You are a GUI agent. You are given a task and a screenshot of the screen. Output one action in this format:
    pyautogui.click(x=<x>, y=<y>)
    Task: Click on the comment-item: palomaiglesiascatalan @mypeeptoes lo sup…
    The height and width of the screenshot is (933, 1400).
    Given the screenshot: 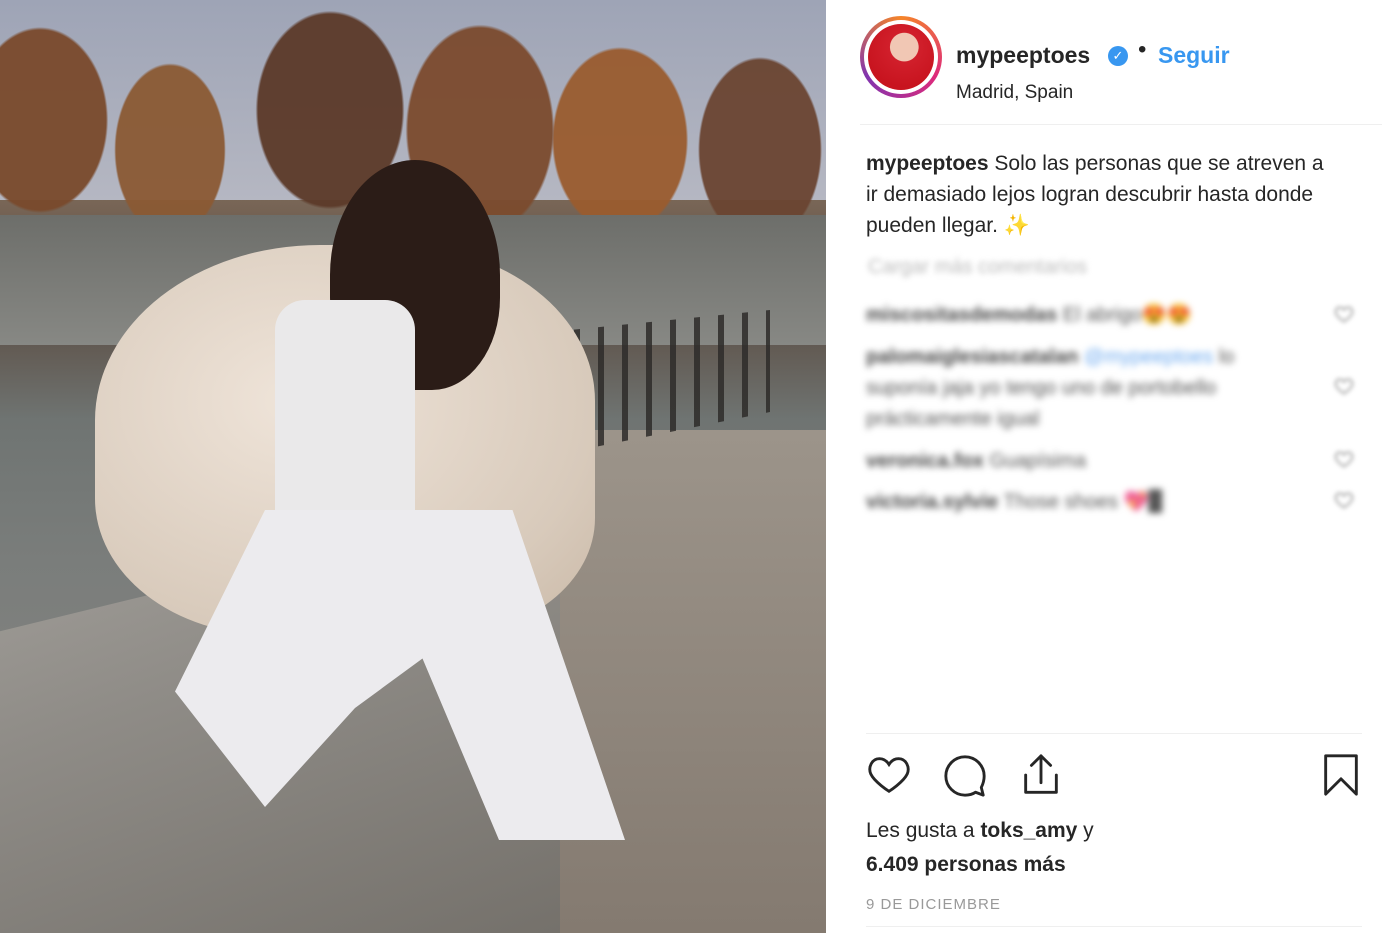 What is the action you would take?
    pyautogui.click(x=1081, y=388)
    